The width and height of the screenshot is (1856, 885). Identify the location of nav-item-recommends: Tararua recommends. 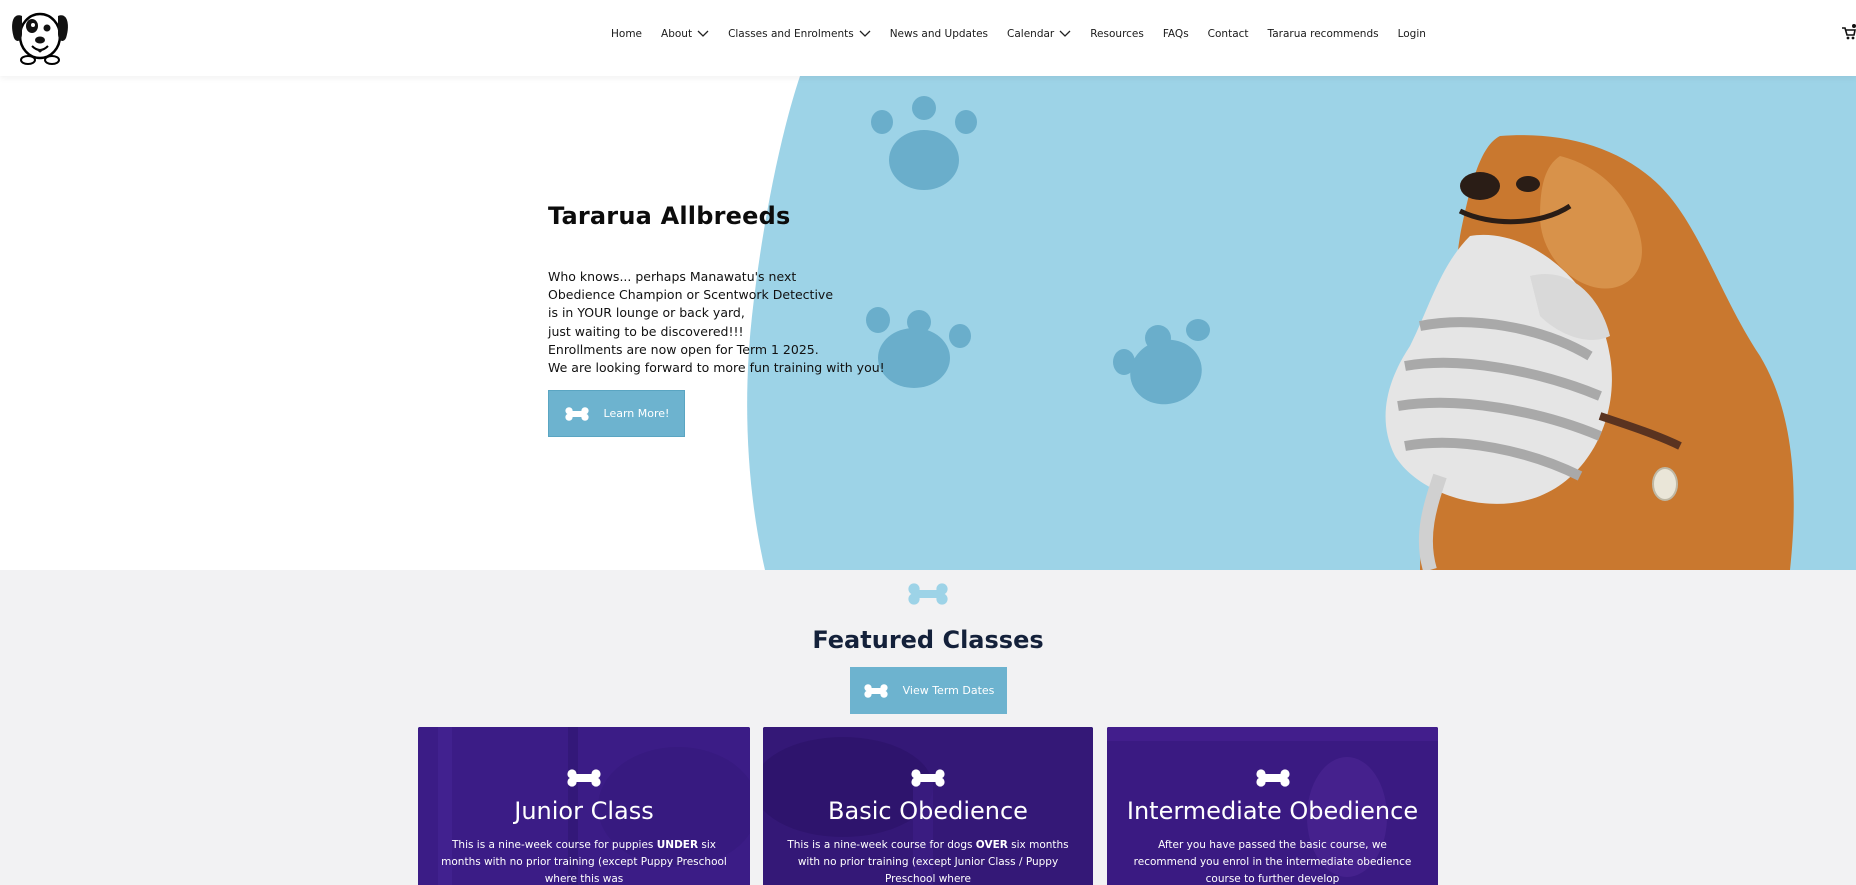
(1323, 34).